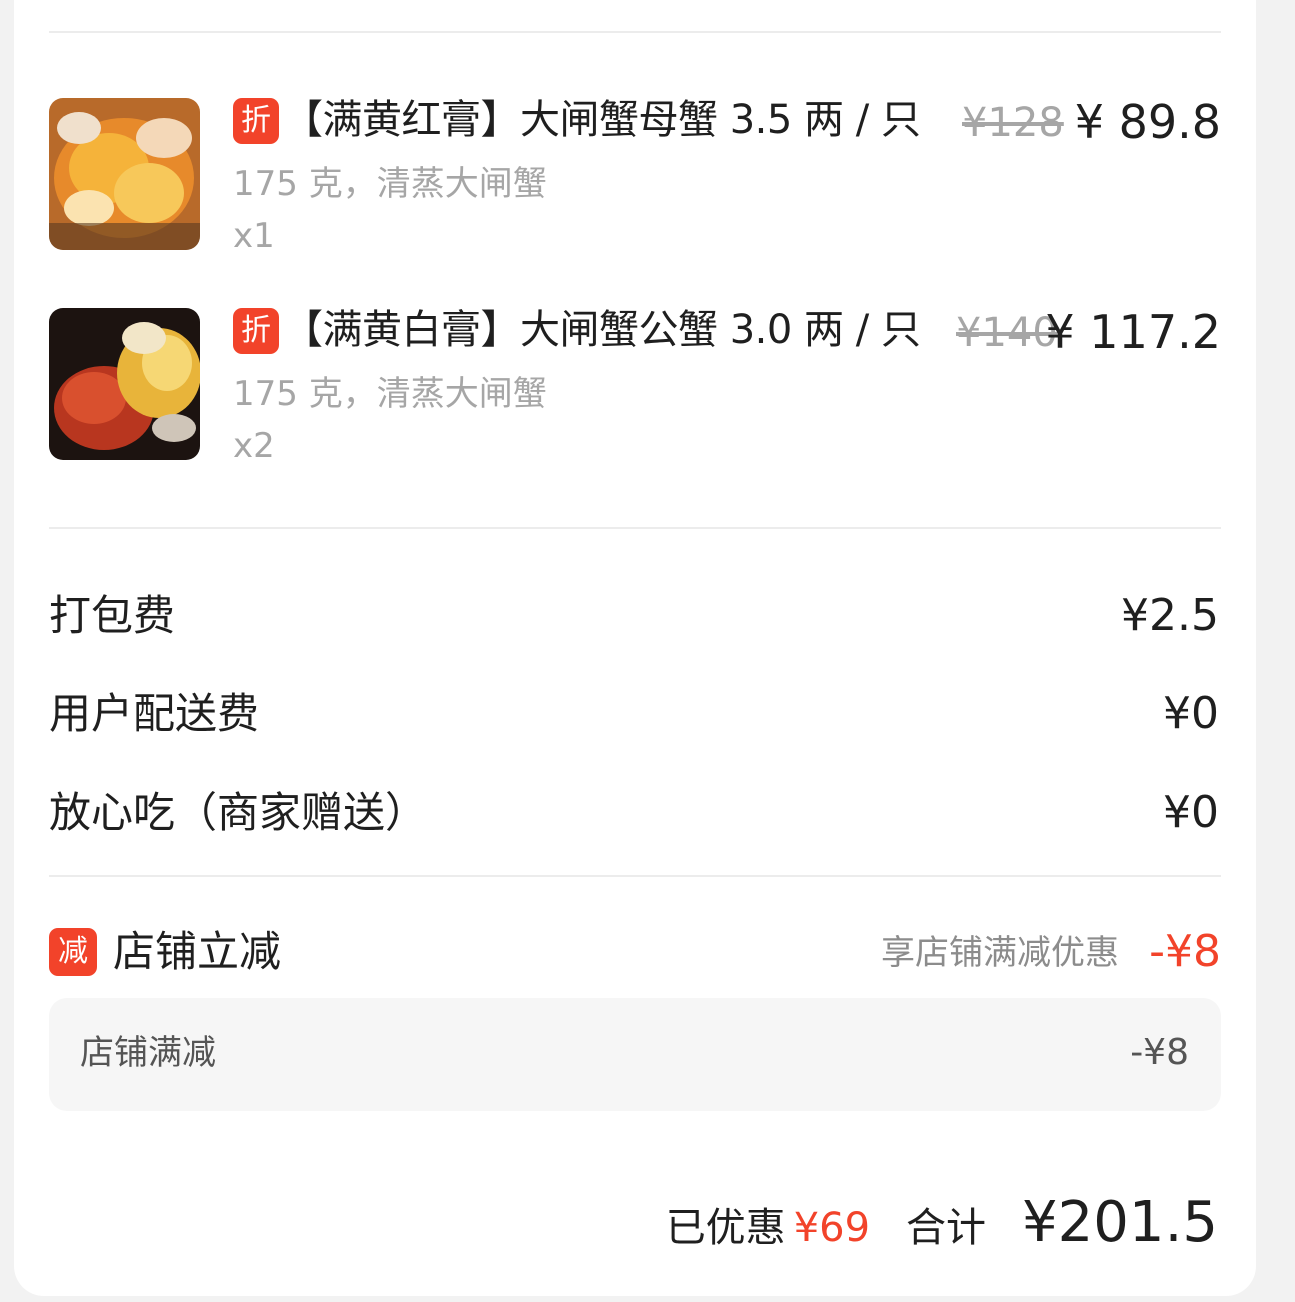  Describe the element at coordinates (238, 812) in the screenshot. I see `fee-label: 放心吃（商家赠送）` at that location.